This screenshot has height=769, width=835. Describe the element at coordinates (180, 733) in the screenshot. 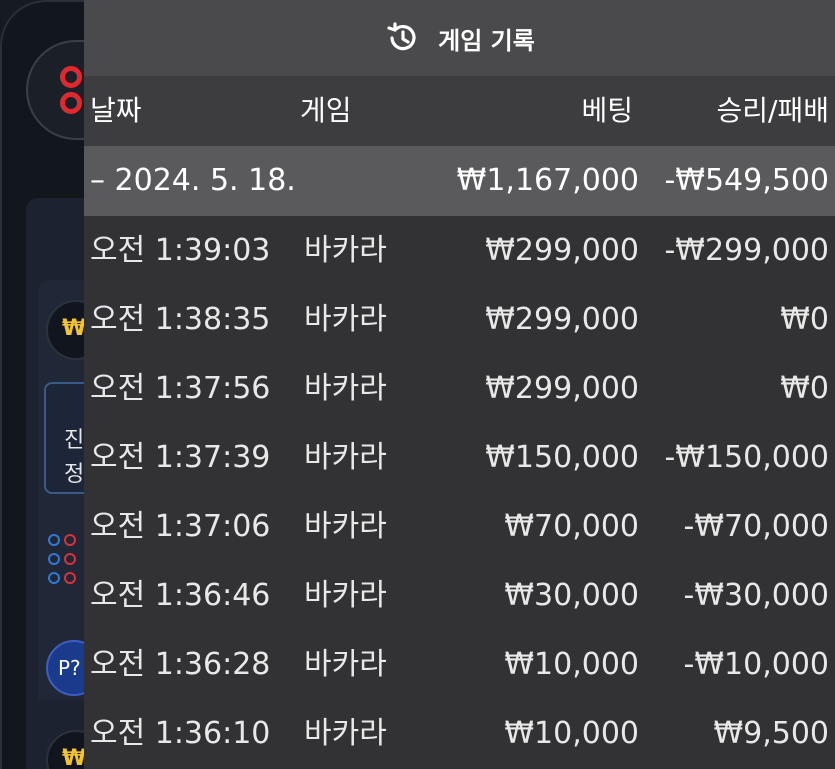

I see `row-time: 오전 1:36:10` at that location.